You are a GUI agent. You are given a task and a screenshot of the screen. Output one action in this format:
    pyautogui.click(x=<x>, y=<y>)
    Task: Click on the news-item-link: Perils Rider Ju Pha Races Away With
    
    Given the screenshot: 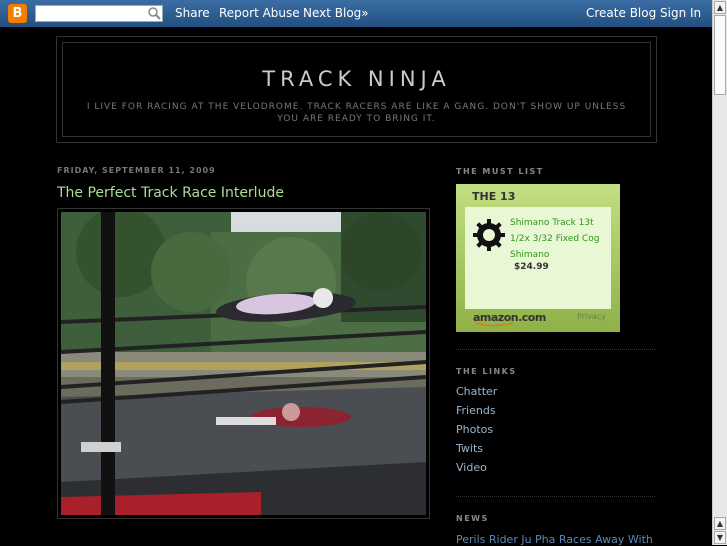 What is the action you would take?
    pyautogui.click(x=554, y=539)
    